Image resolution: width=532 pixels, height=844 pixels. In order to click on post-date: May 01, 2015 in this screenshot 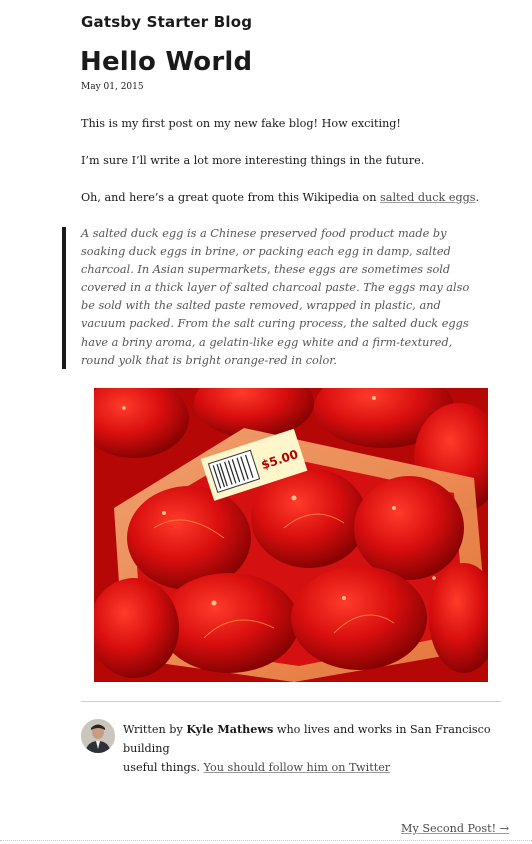, I will do `click(112, 87)`.